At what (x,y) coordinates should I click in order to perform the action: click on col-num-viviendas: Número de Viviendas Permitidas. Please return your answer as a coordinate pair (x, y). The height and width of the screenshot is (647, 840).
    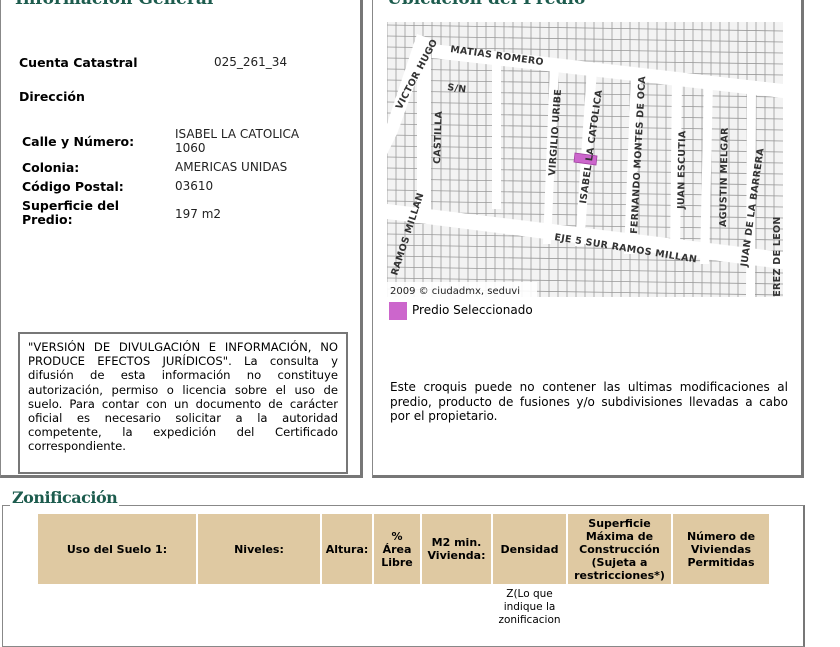
    Looking at the image, I should click on (721, 549).